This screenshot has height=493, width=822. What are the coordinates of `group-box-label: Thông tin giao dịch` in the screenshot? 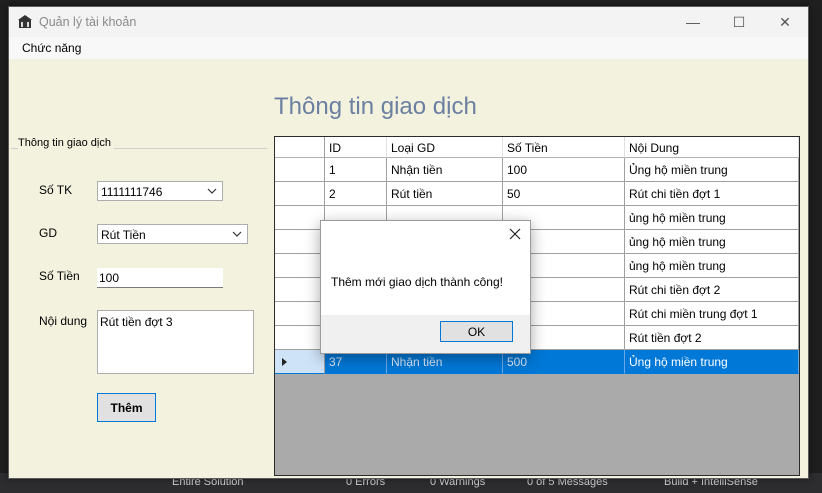 It's located at (66, 143).